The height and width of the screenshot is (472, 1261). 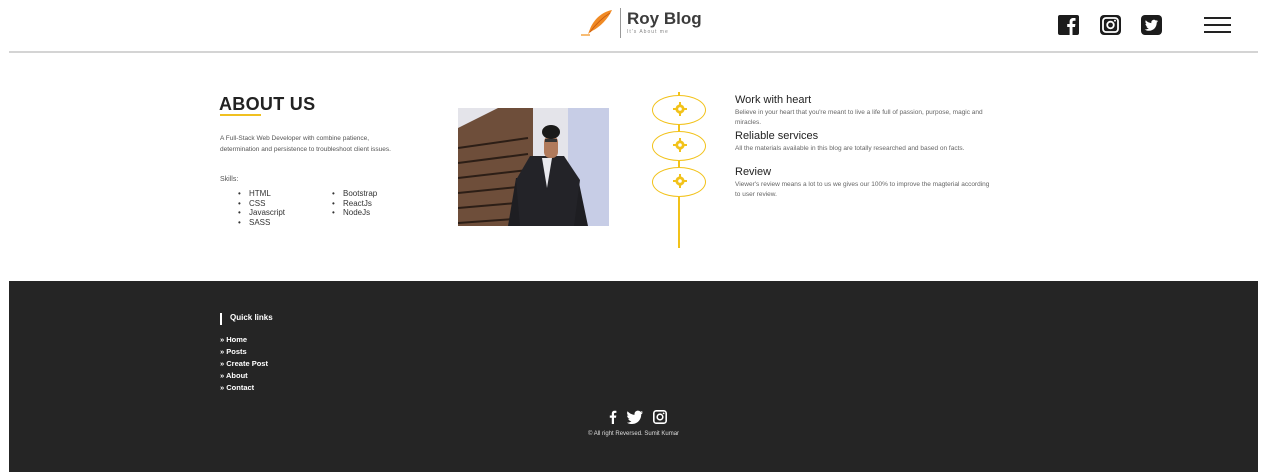 I want to click on skills-list-2: Bootstrap ReactJs NodeJs, so click(x=353, y=203).